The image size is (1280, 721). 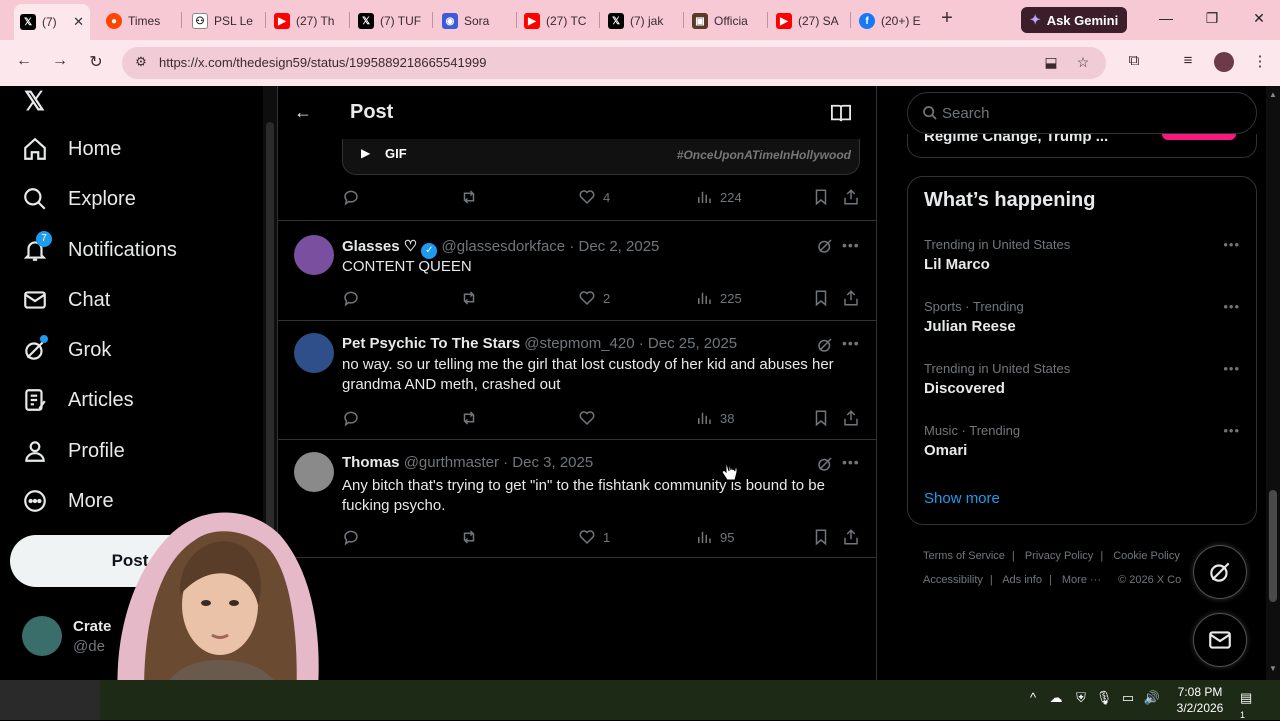 What do you see at coordinates (1083, 63) in the screenshot?
I see `bookmark-star-icon: ☆` at bounding box center [1083, 63].